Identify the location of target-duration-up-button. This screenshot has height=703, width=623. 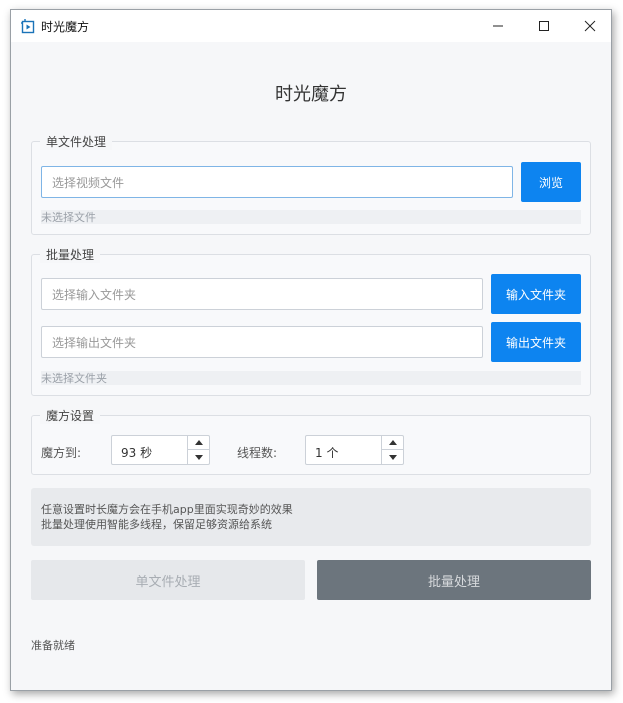
(198, 443).